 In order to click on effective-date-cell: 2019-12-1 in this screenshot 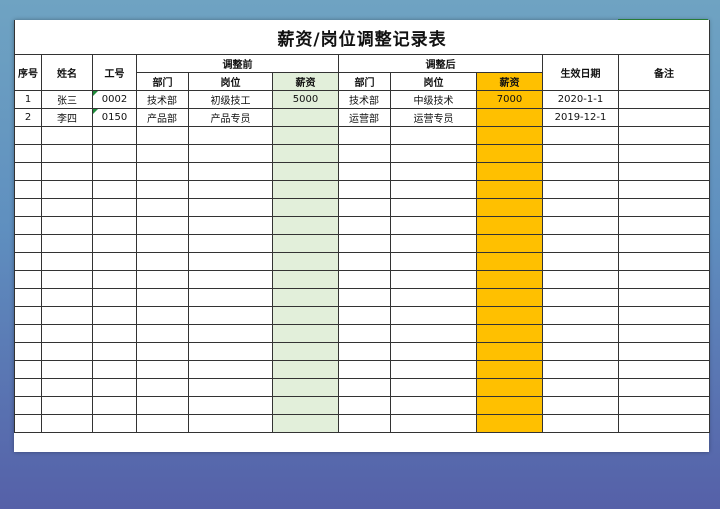, I will do `click(580, 117)`.